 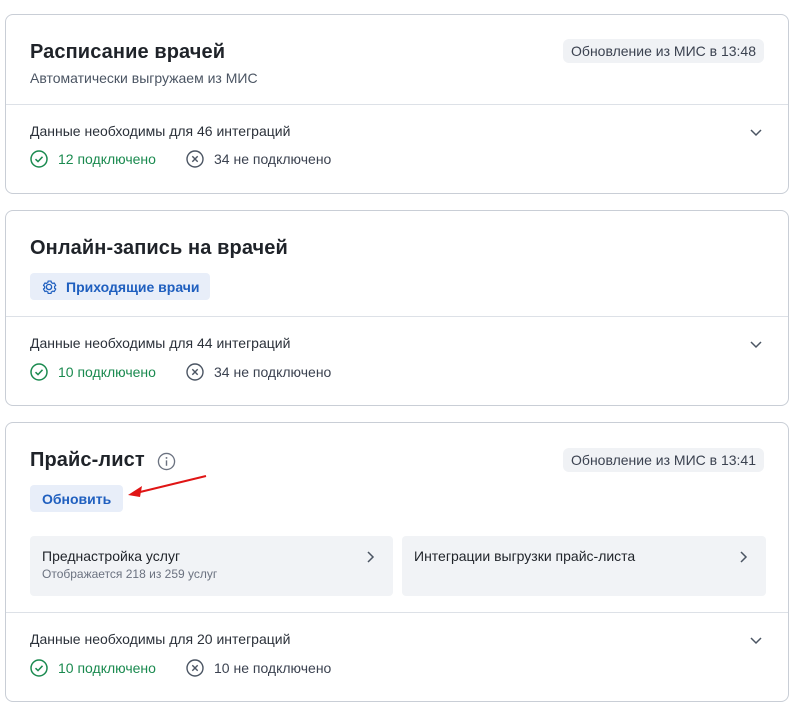 I want to click on connected-label: 12 подключено, so click(x=107, y=159).